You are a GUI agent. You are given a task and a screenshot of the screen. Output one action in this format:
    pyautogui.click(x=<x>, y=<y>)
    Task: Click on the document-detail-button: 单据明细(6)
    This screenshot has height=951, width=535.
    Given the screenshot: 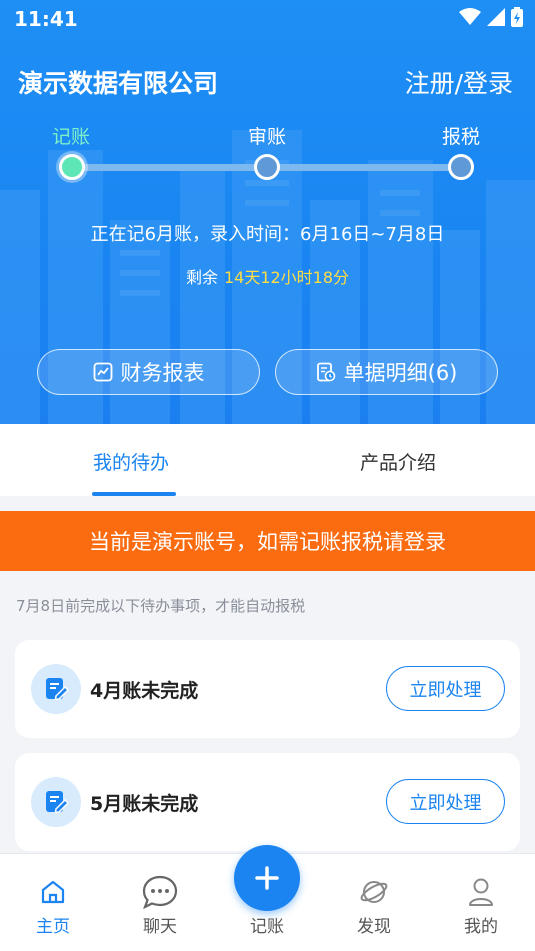 What is the action you would take?
    pyautogui.click(x=386, y=372)
    